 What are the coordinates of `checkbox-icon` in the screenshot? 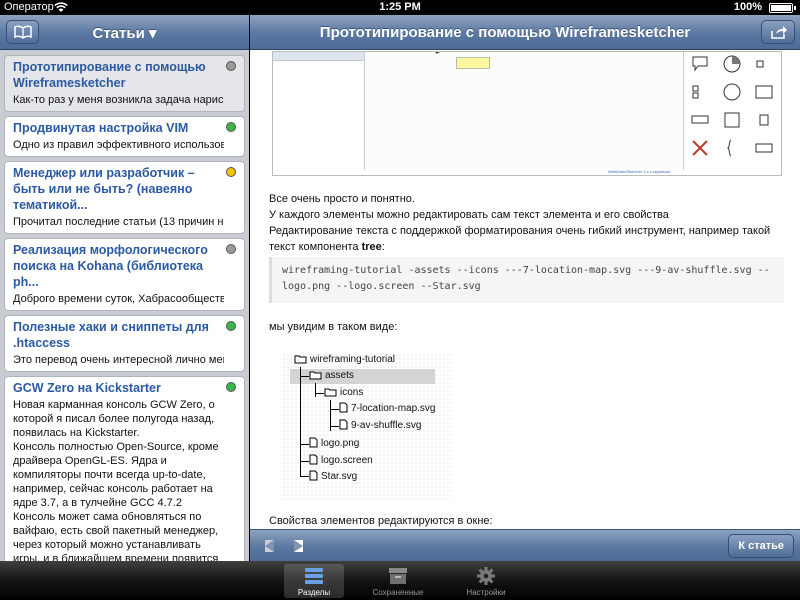 It's located at (760, 64).